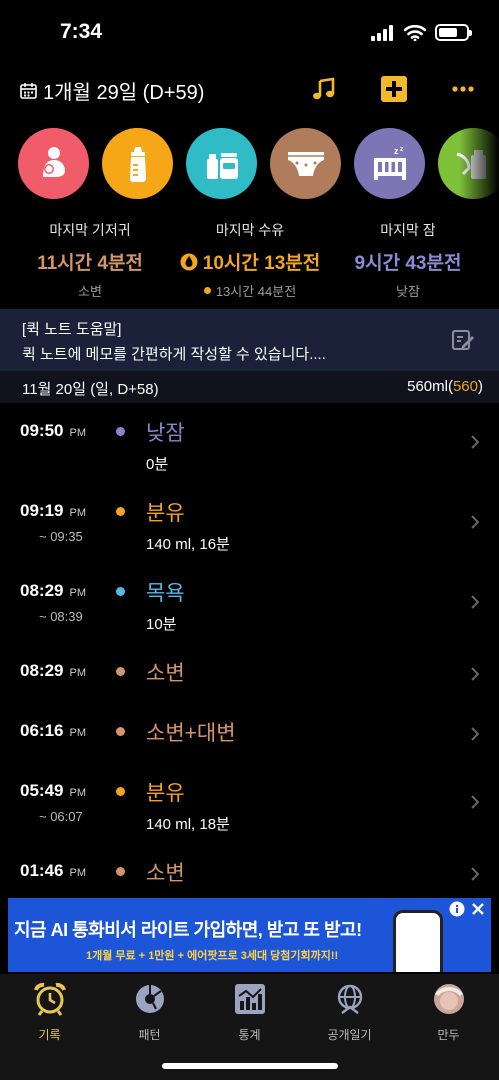 The width and height of the screenshot is (499, 1080). I want to click on music-icon, so click(324, 88).